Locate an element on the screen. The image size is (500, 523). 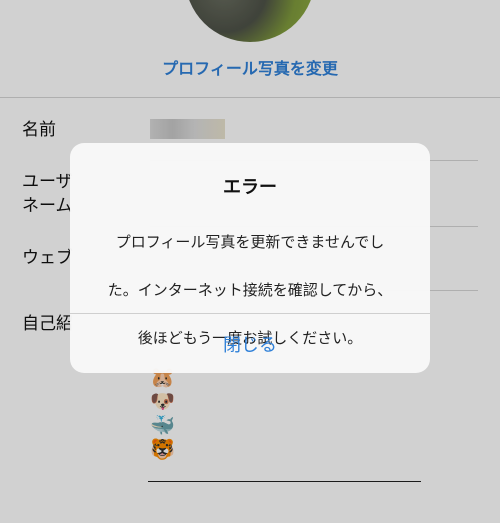
alert-message-line: プロフィール写真を更新できませんでし is located at coordinates (250, 242).